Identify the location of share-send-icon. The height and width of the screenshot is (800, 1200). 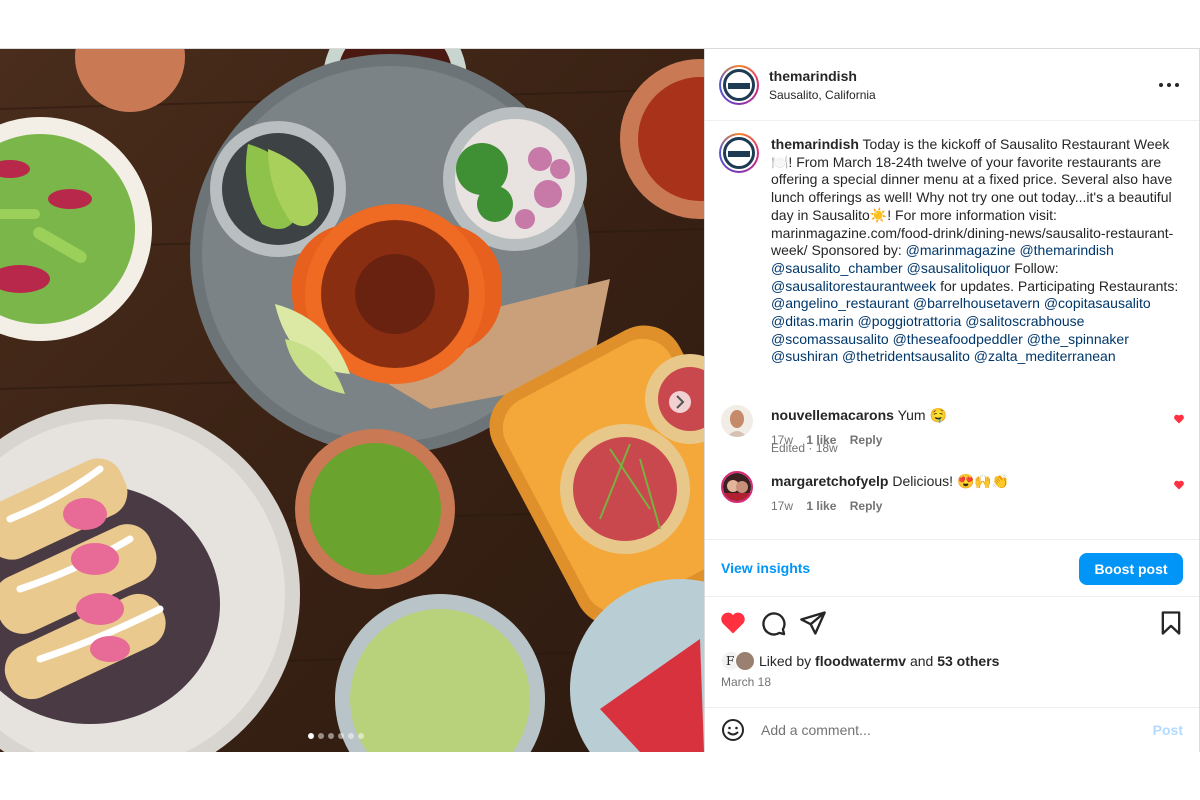
(813, 623).